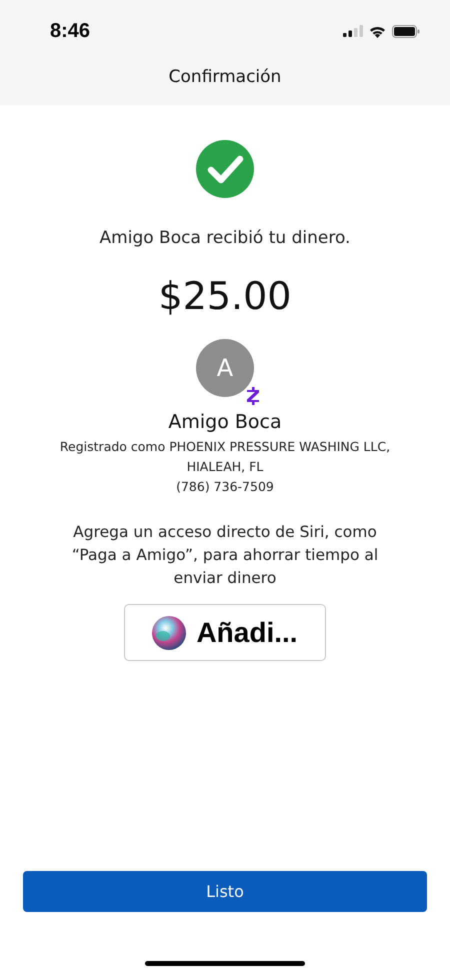  Describe the element at coordinates (225, 422) in the screenshot. I see `recipient-name: Amigo Boca` at that location.